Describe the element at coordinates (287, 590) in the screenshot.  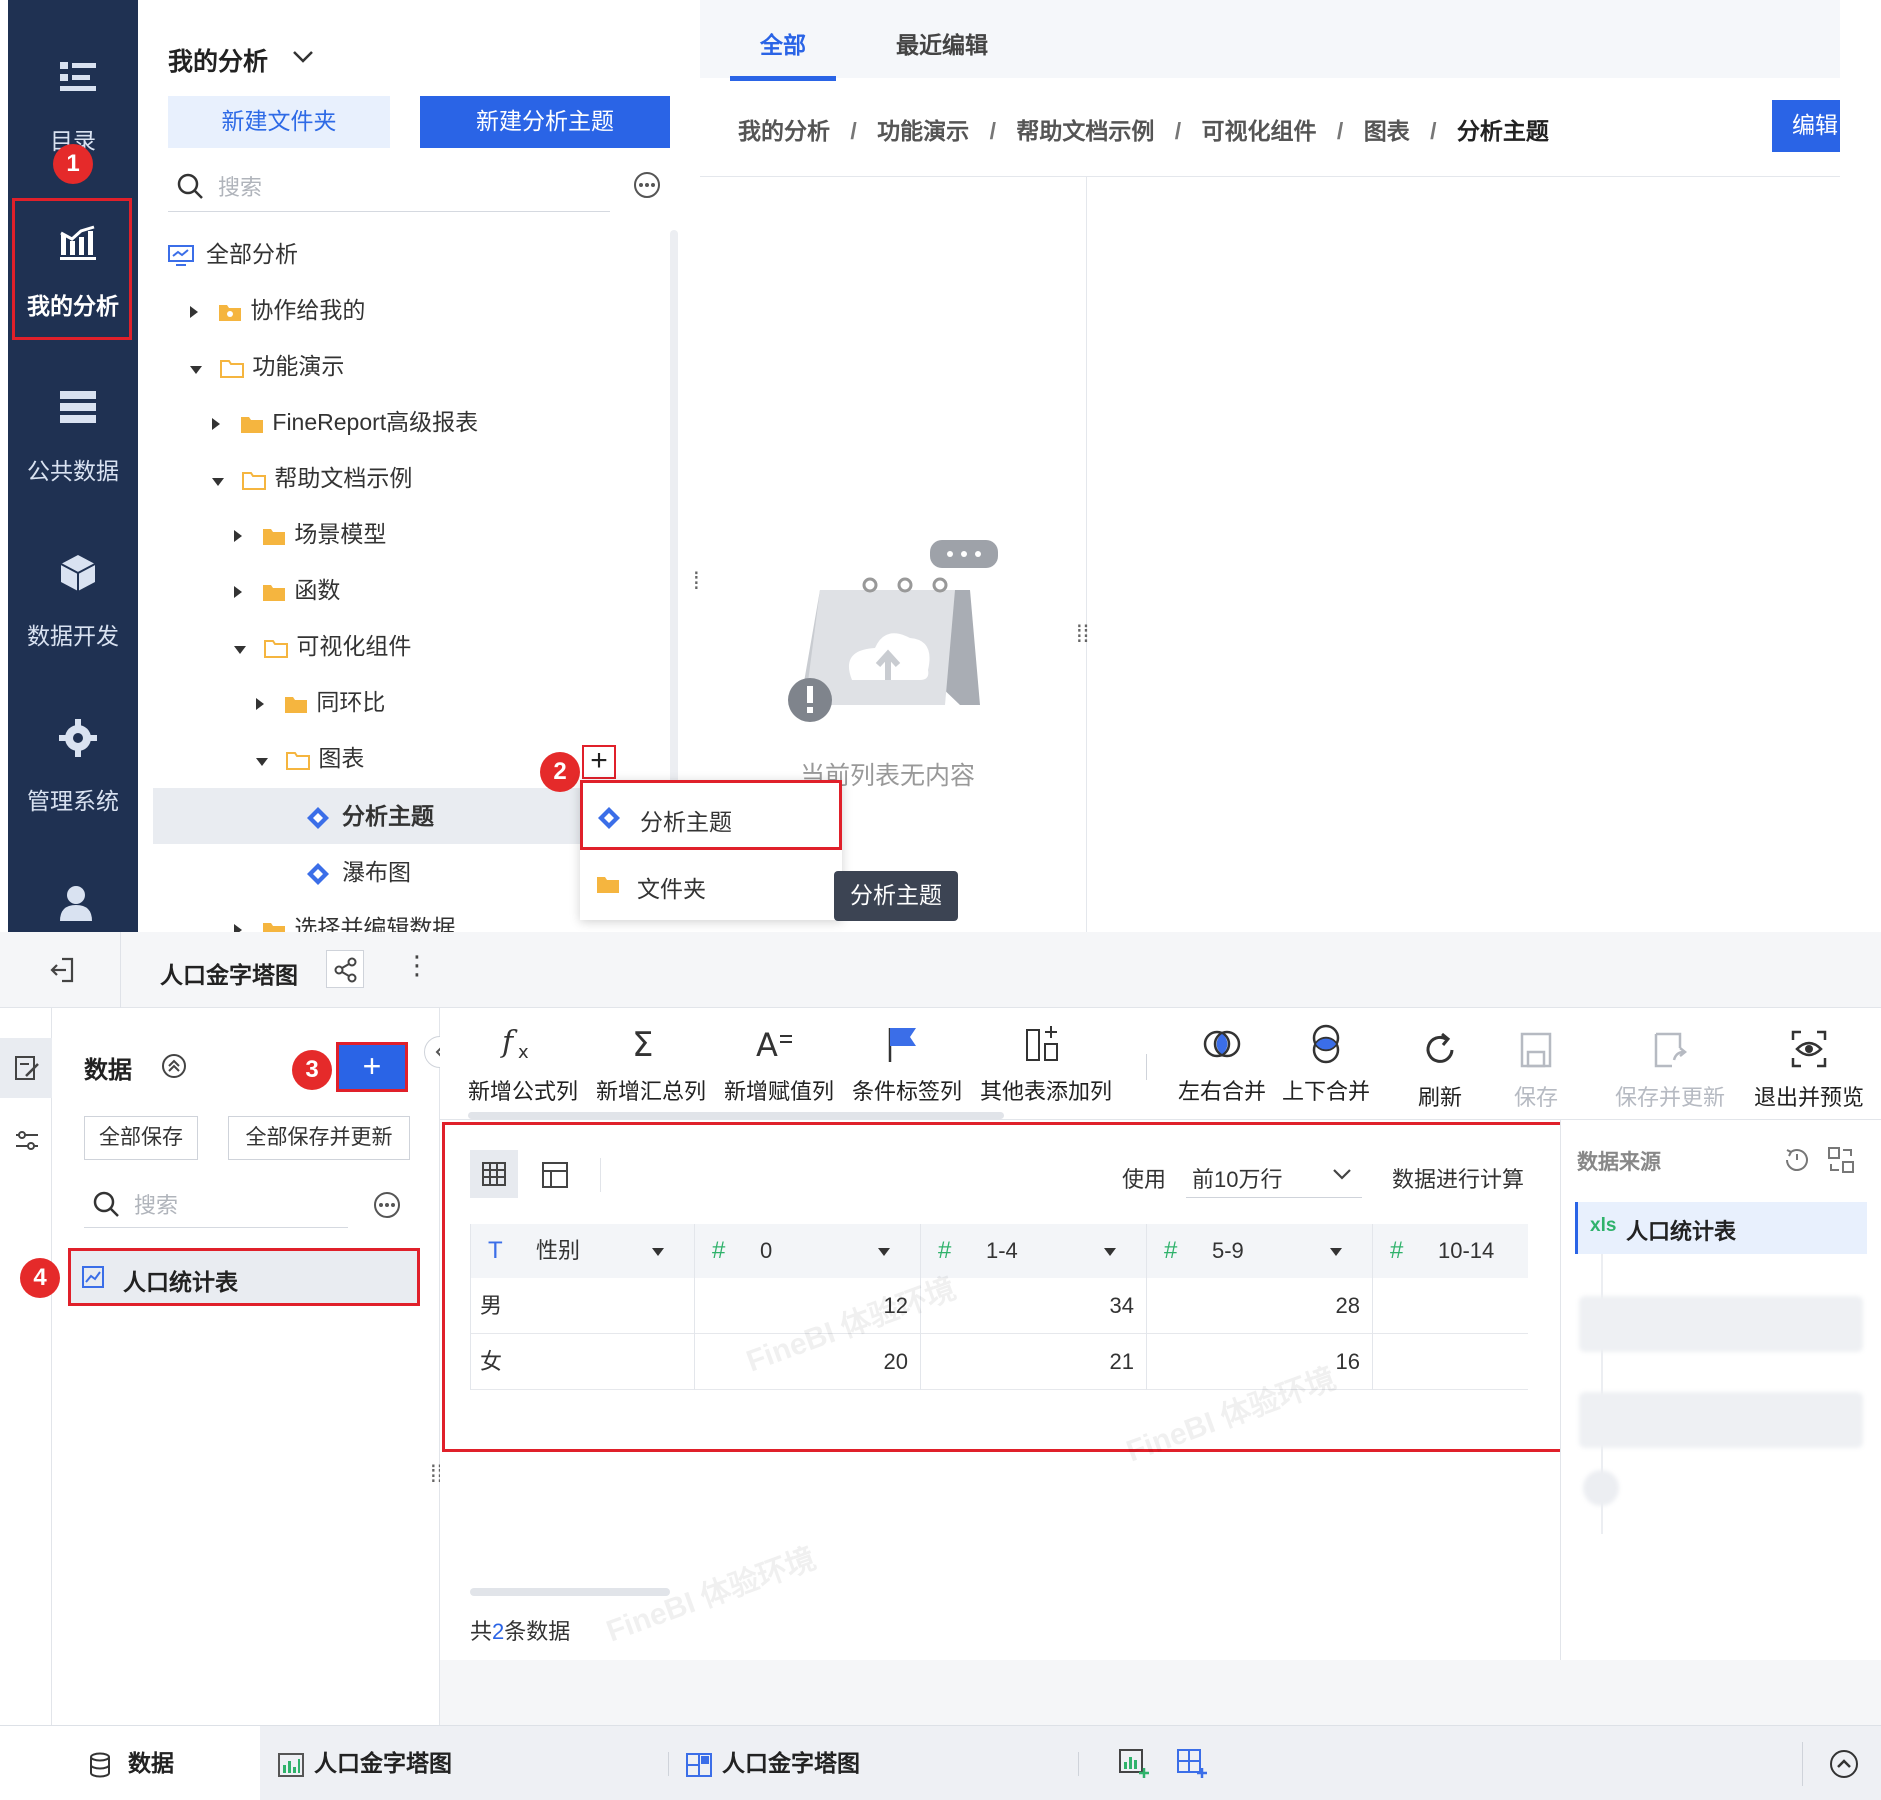
I see `tree-item-functions: 函数` at that location.